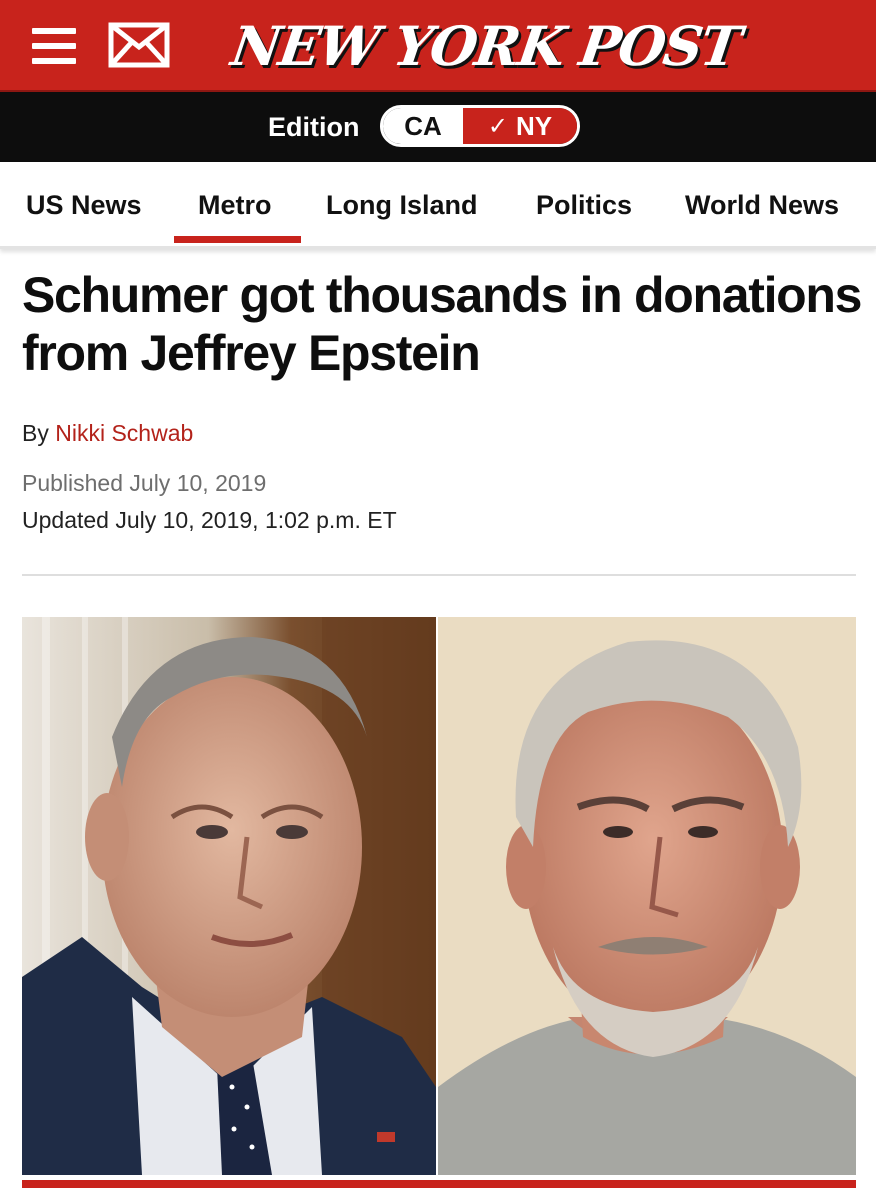 This screenshot has height=1200, width=876. Describe the element at coordinates (235, 205) in the screenshot. I see `nav-item-metro: Metro` at that location.